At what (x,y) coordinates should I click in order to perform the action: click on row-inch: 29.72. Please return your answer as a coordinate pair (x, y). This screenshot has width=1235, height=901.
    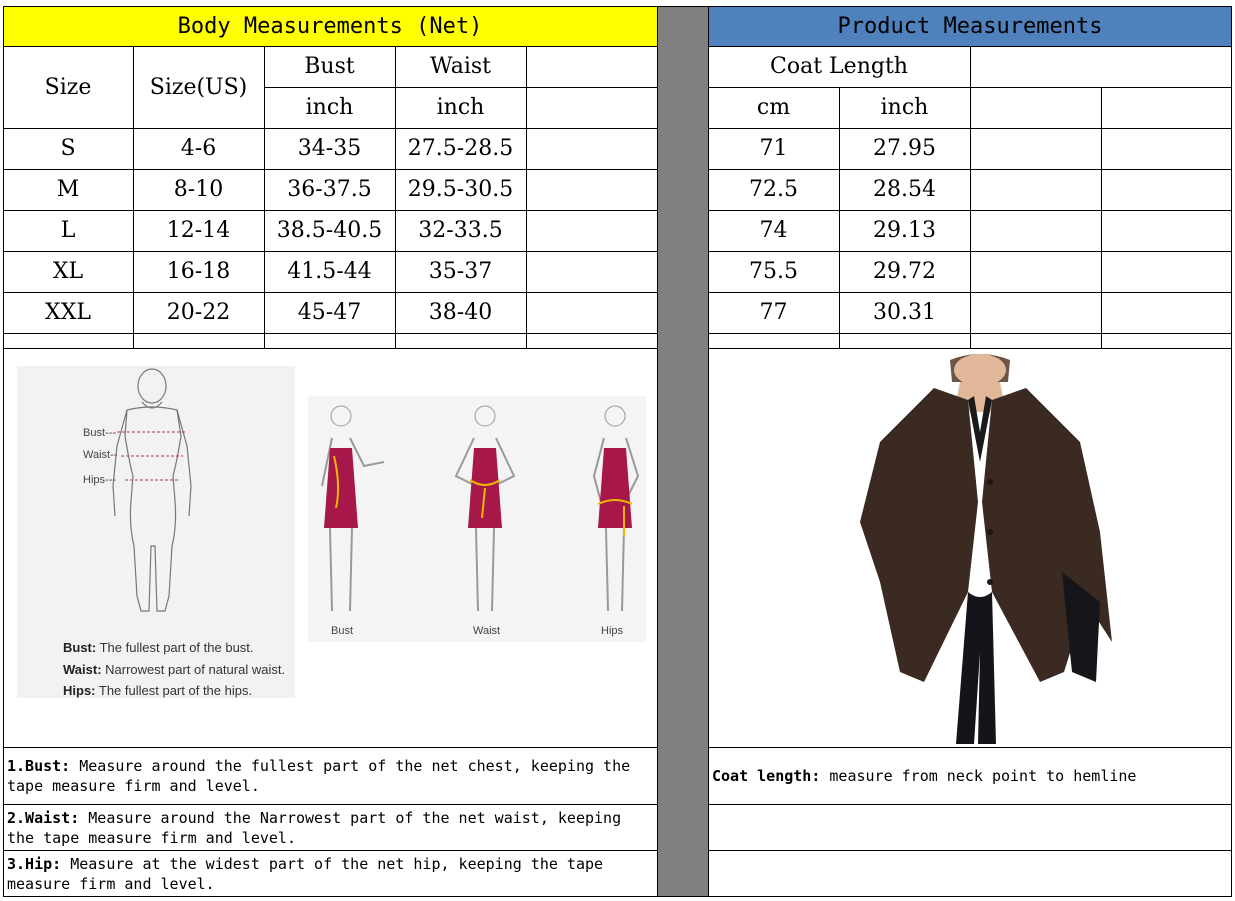
    Looking at the image, I should click on (904, 271).